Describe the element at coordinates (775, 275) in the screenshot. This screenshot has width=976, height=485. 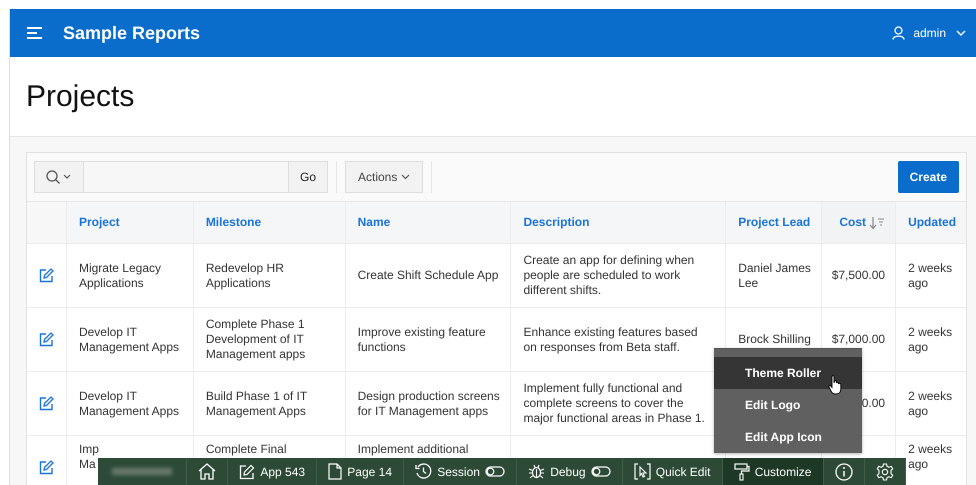
I see `table-cell-text: Daniel James Lee` at that location.